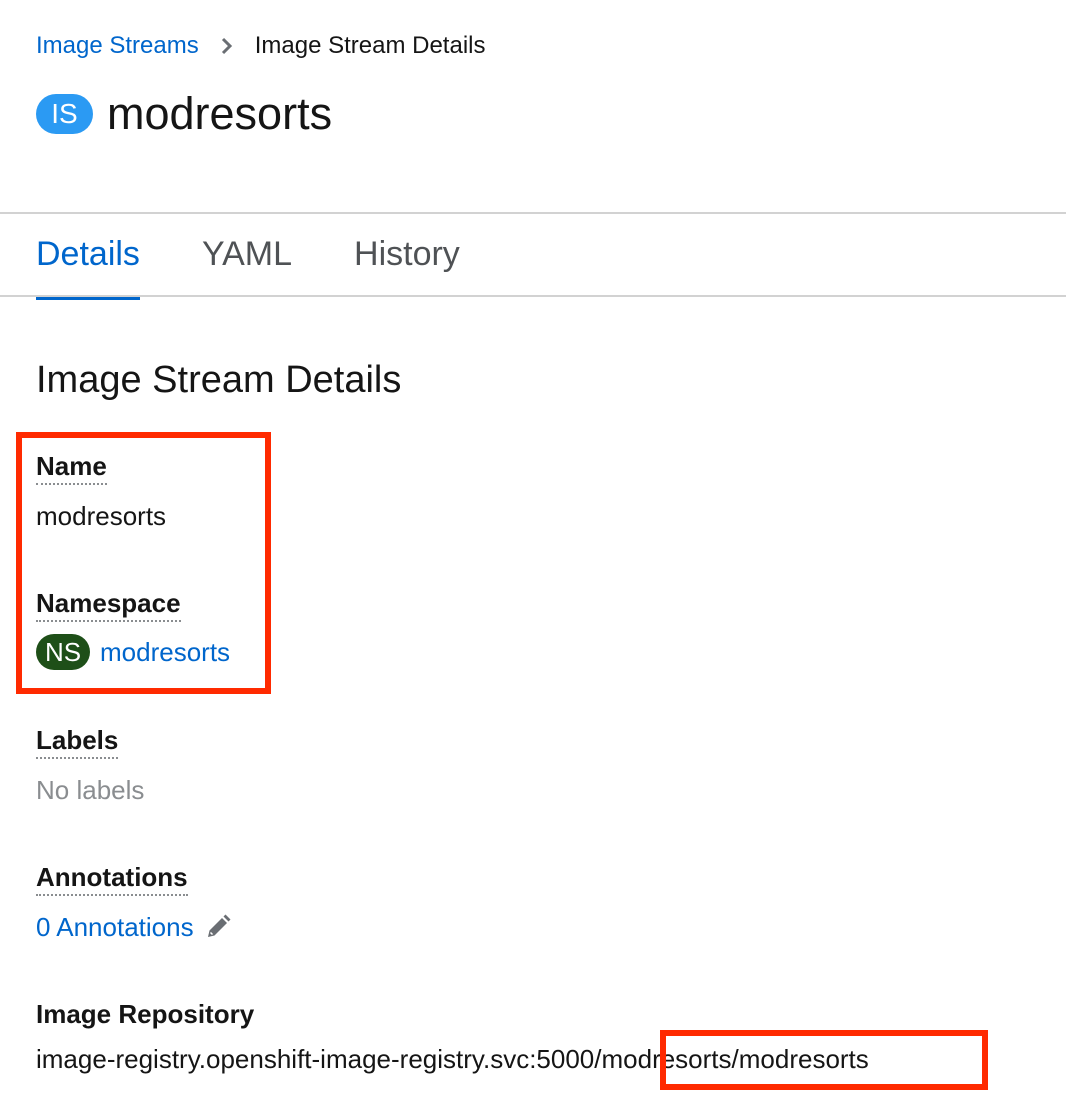 The image size is (1066, 1120). What do you see at coordinates (407, 257) in the screenshot?
I see `tab-history: History` at bounding box center [407, 257].